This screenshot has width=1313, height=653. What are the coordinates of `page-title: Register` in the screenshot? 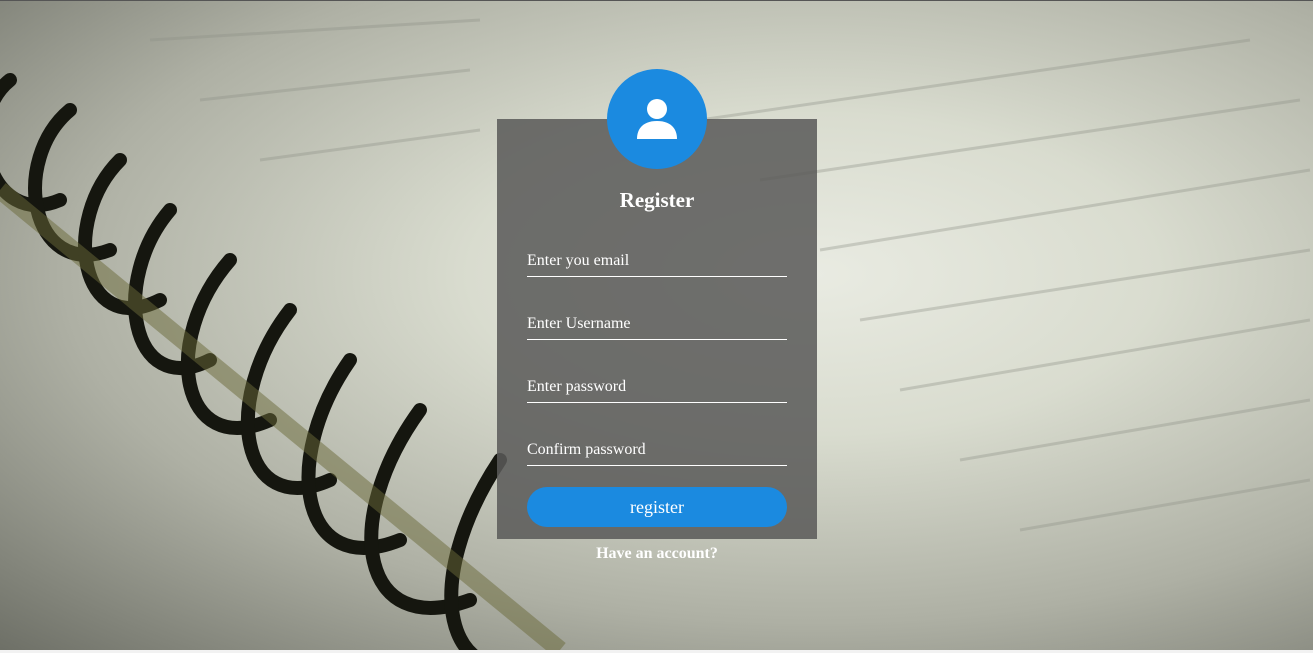 It's located at (657, 200).